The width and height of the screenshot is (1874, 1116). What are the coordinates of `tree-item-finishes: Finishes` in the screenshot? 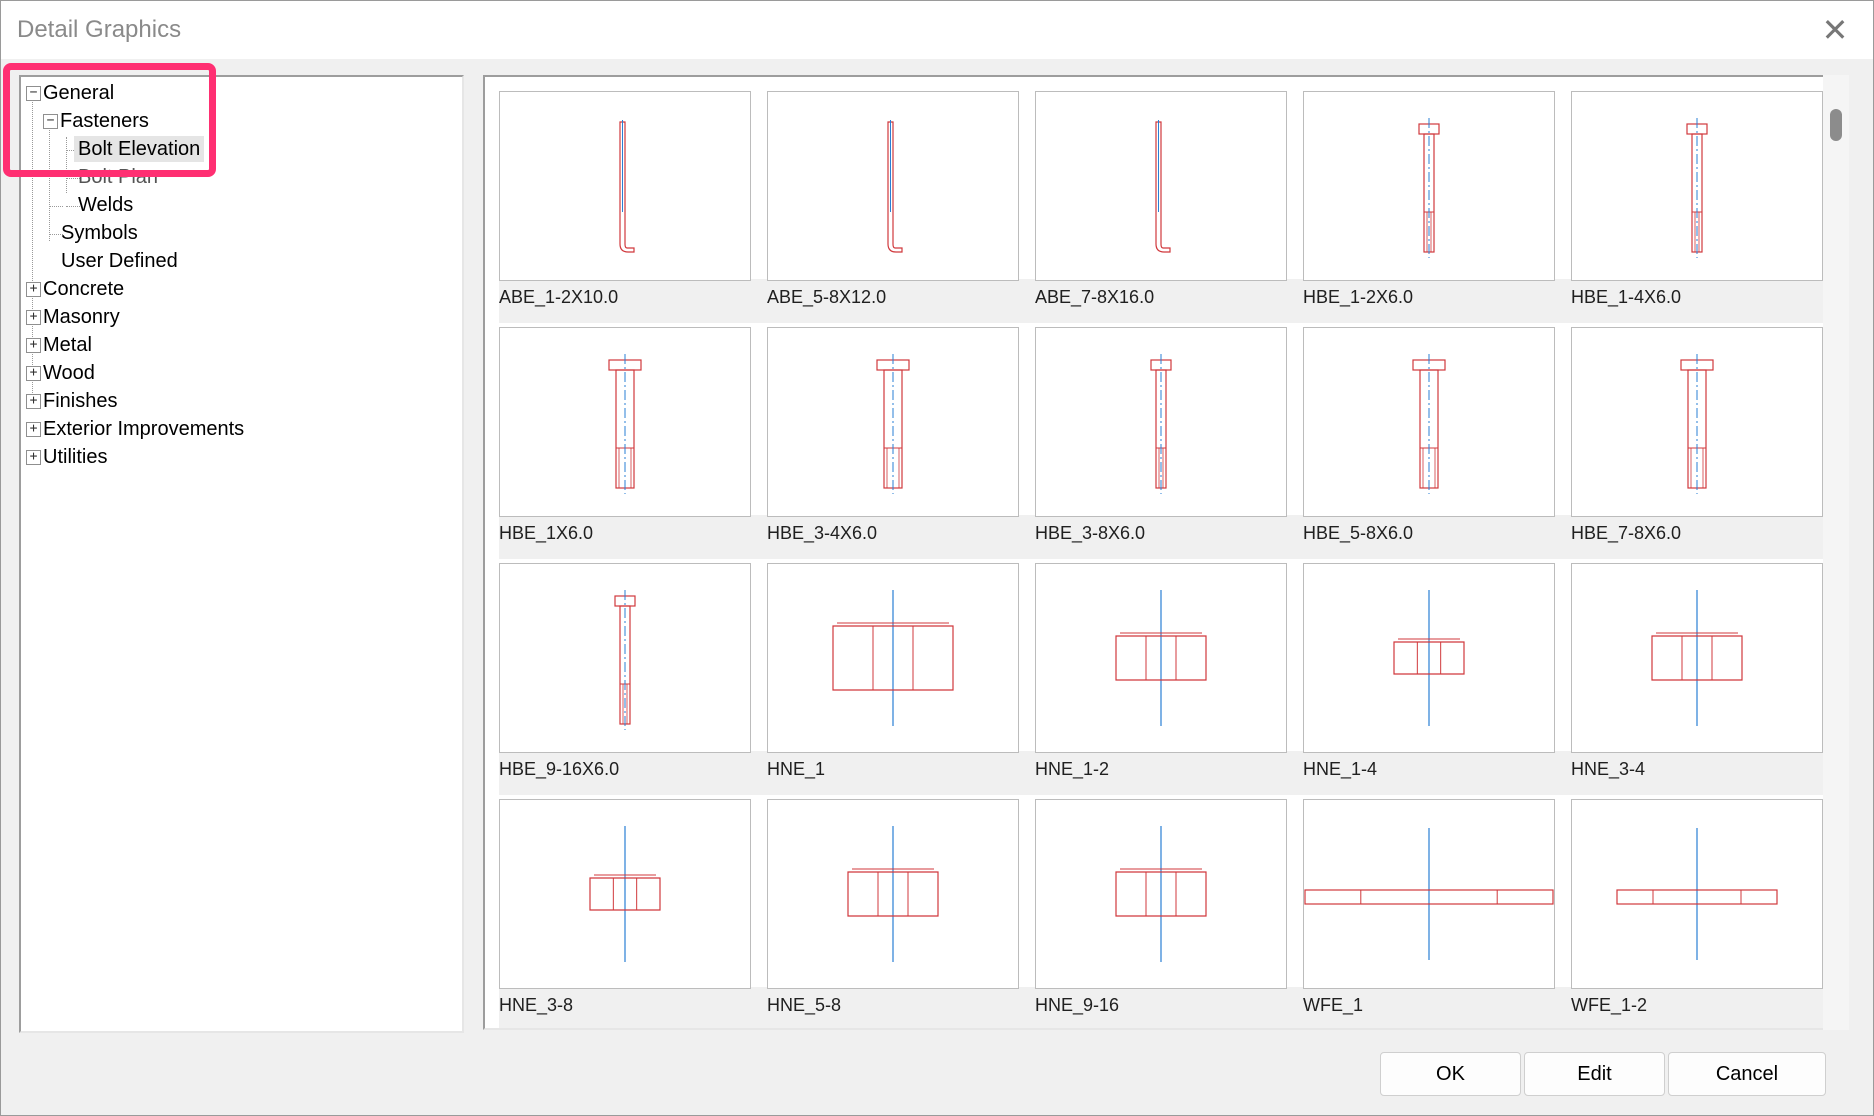 It's located at (80, 401).